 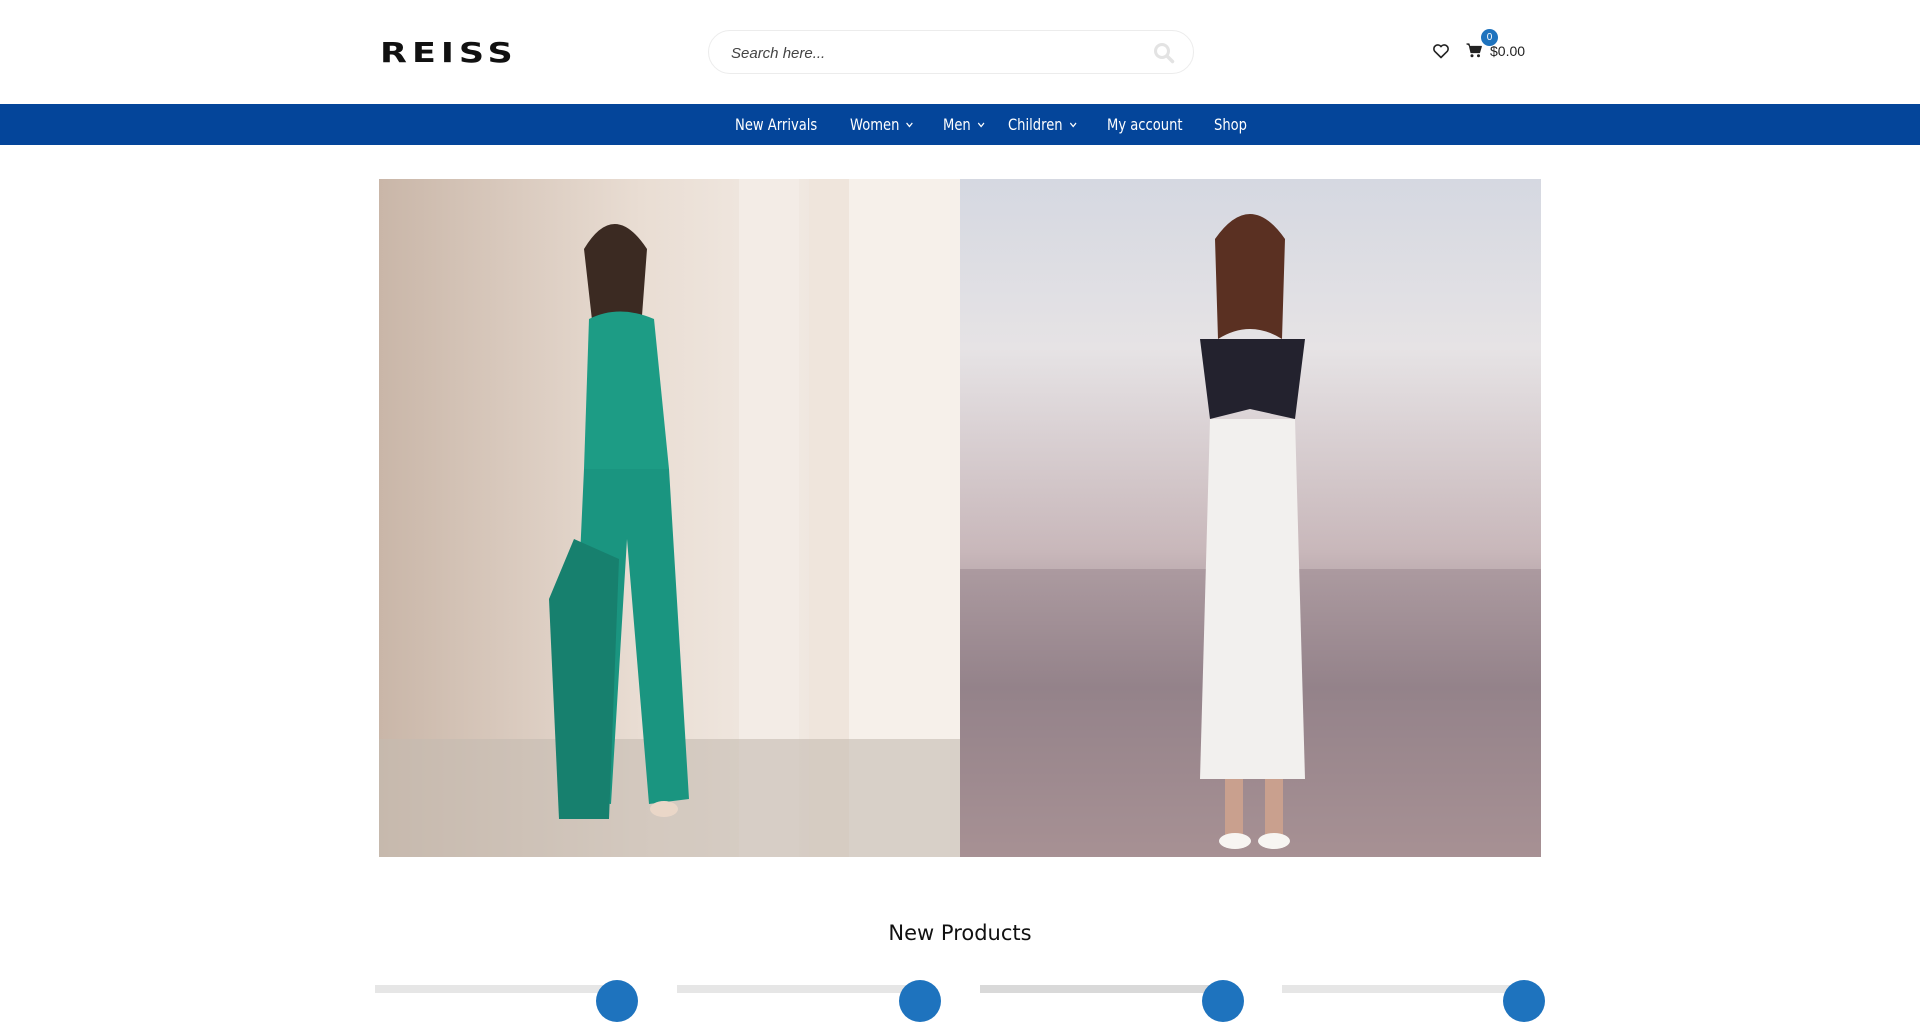 I want to click on nav-item-label: Men, so click(x=956, y=124).